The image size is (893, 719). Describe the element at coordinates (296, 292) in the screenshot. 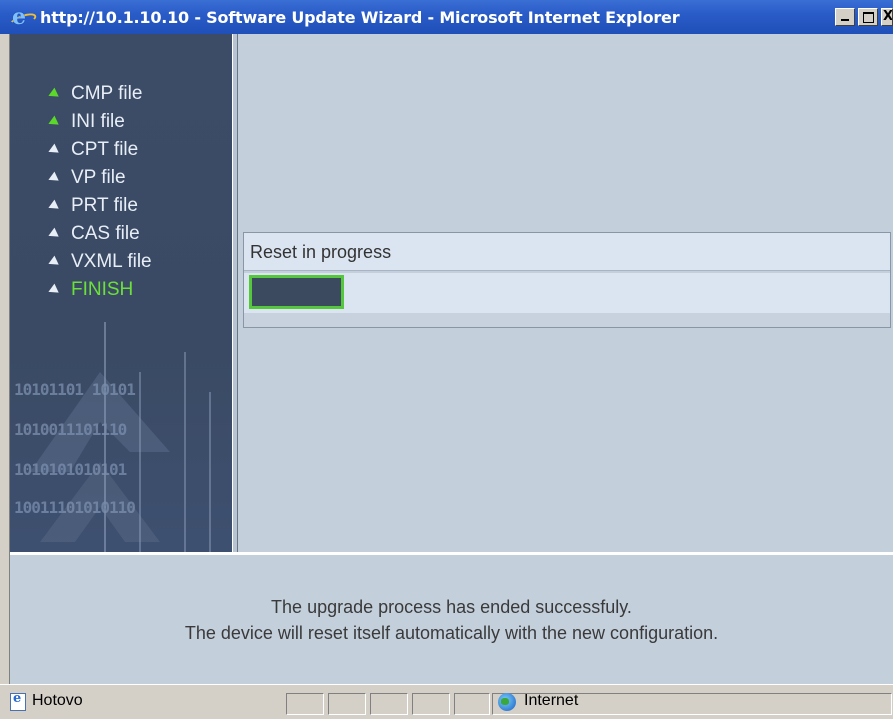

I see `progress-bar-fill` at that location.